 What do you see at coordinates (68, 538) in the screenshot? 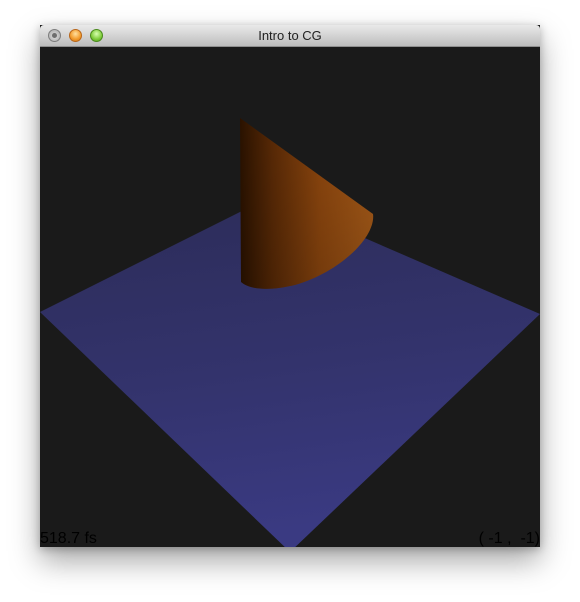
I see `fps-readout: 518.7 fs` at bounding box center [68, 538].